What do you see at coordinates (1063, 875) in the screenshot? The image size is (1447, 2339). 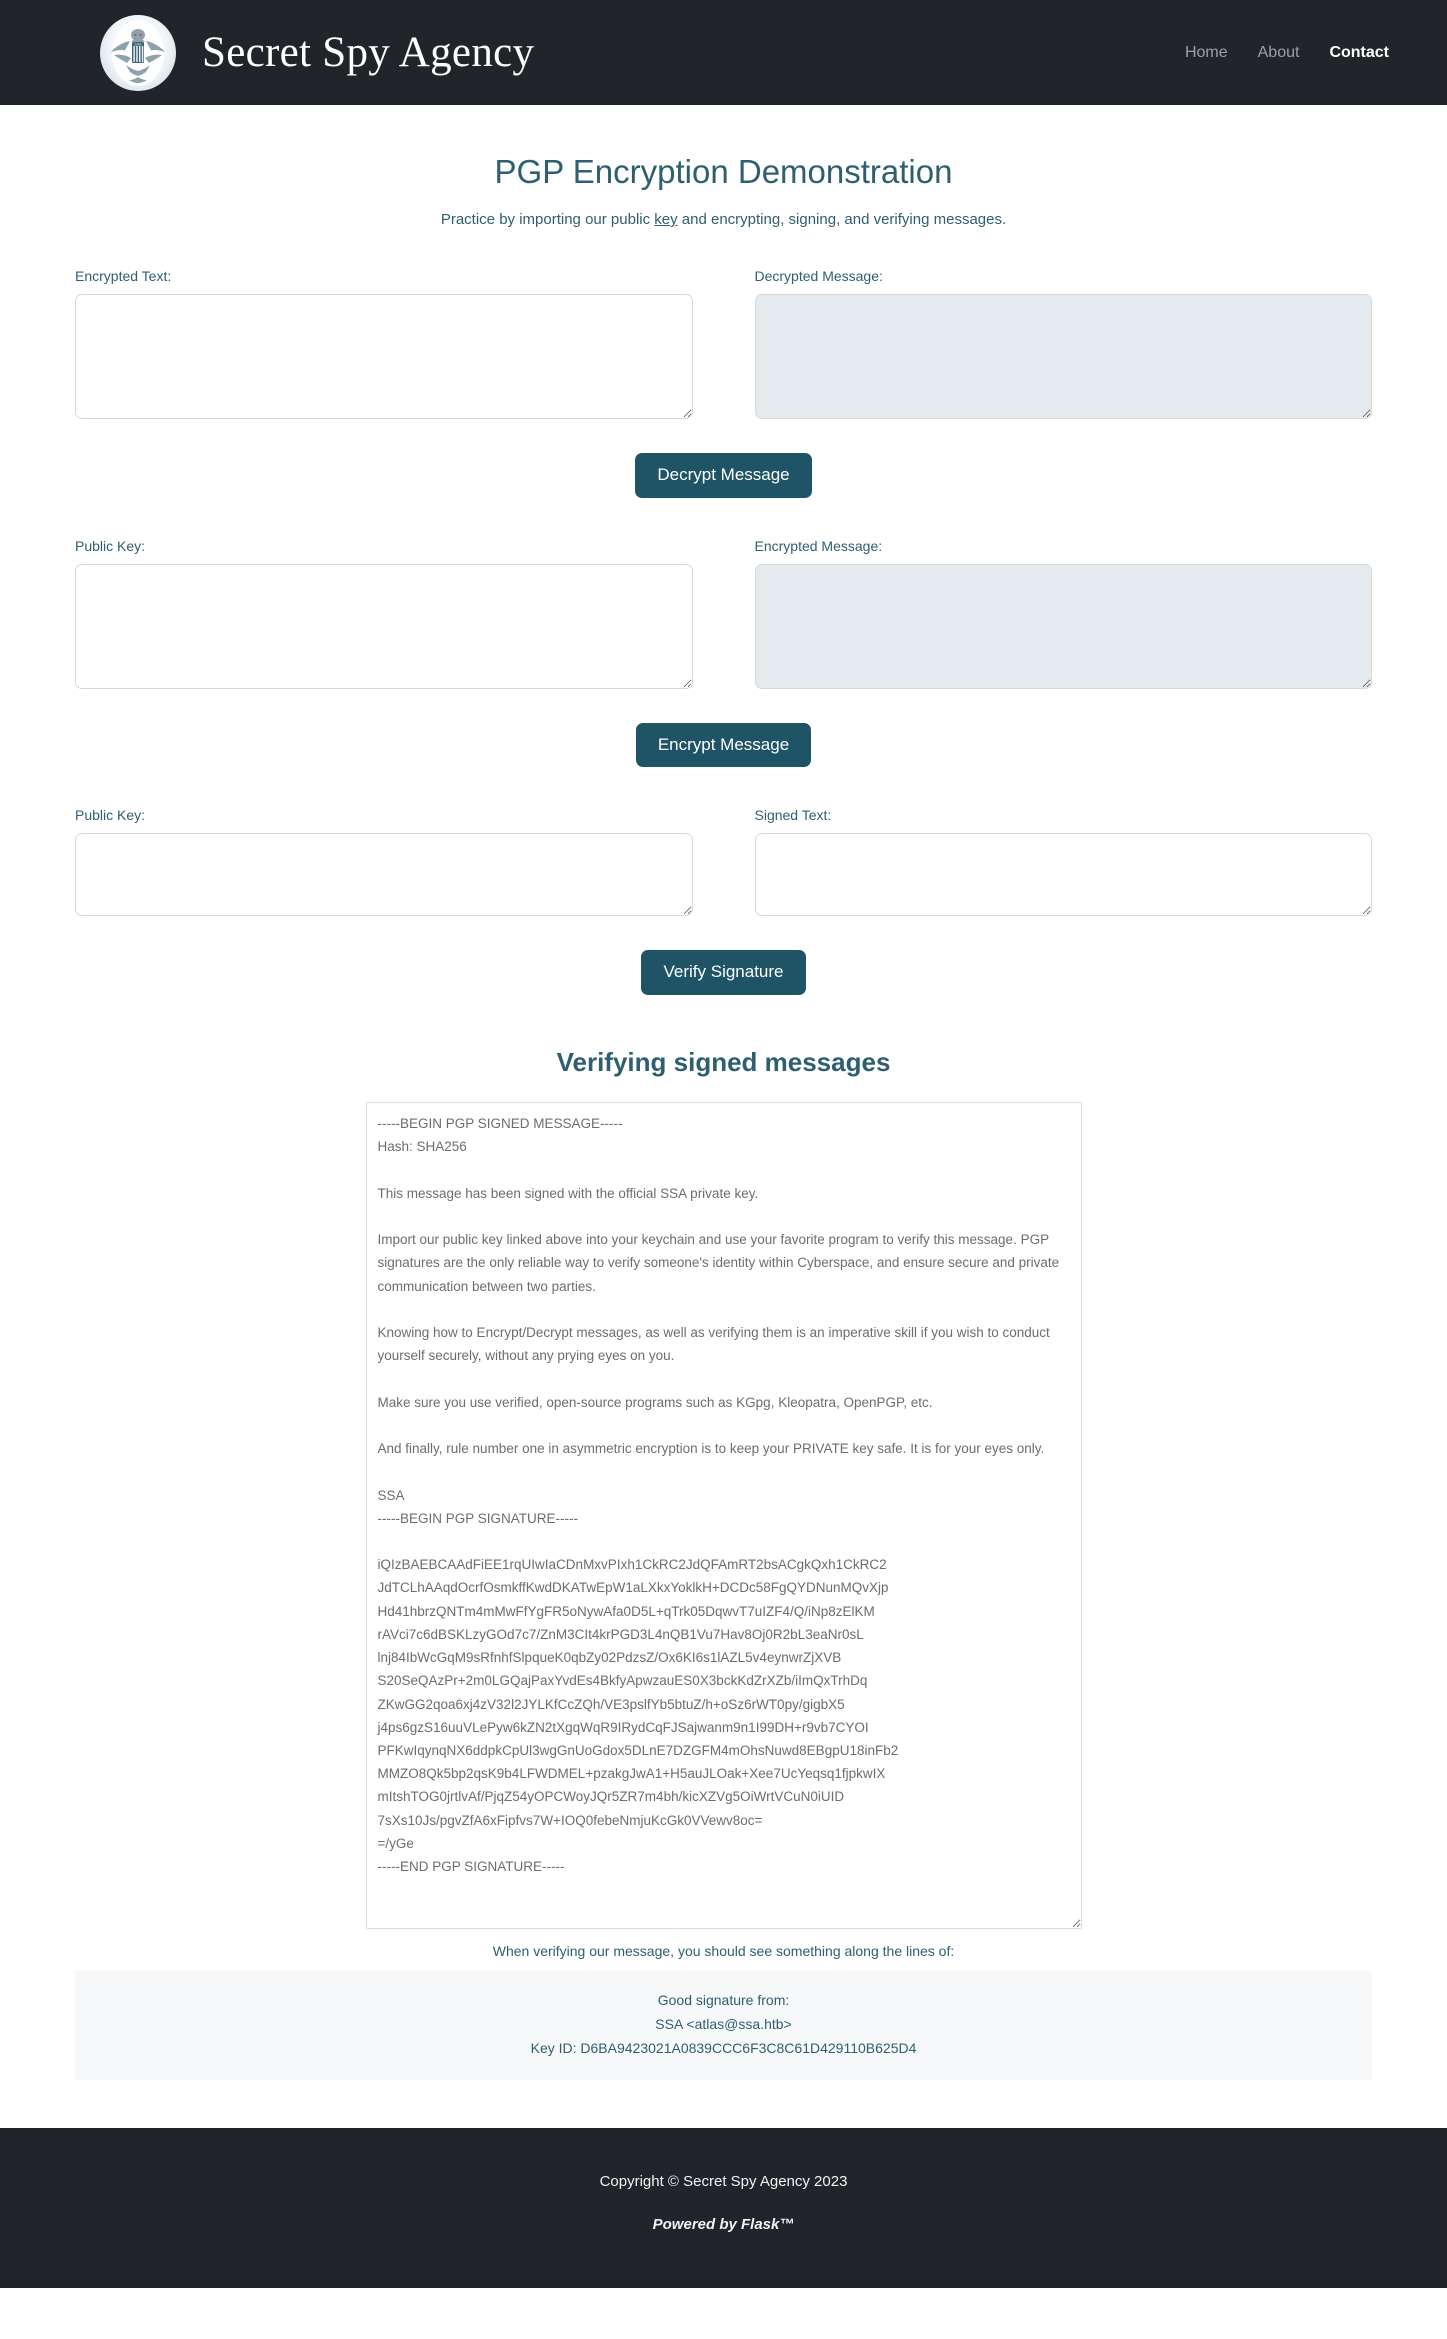 I see `signed-text-input` at bounding box center [1063, 875].